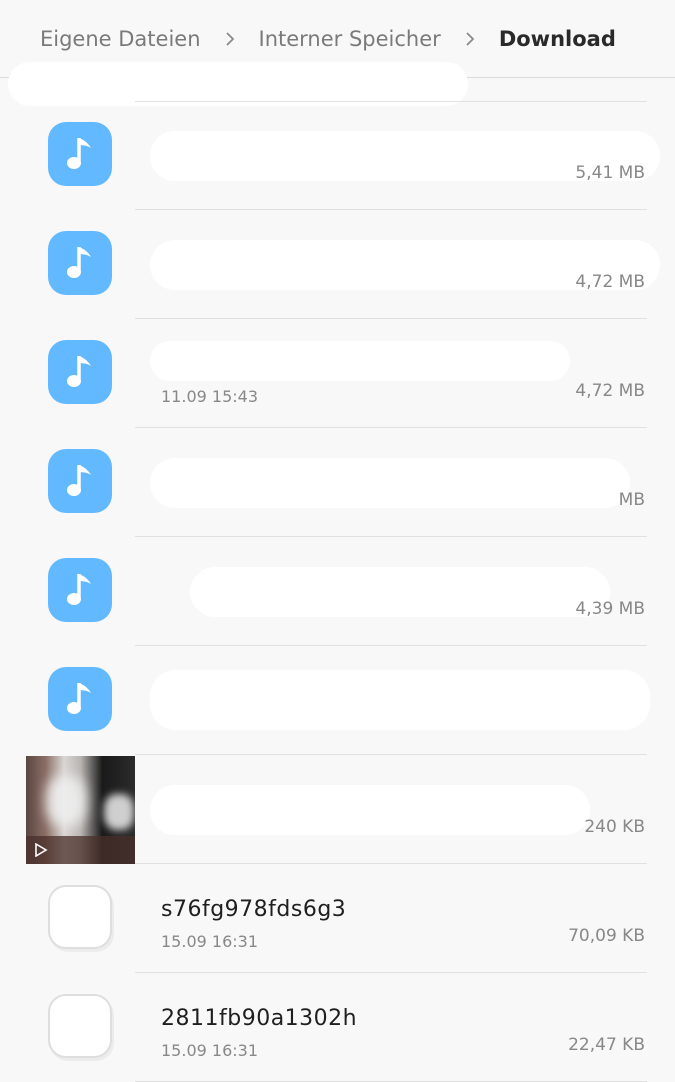 Image resolution: width=675 pixels, height=1082 pixels. I want to click on file-size: 5,41 MB, so click(610, 173).